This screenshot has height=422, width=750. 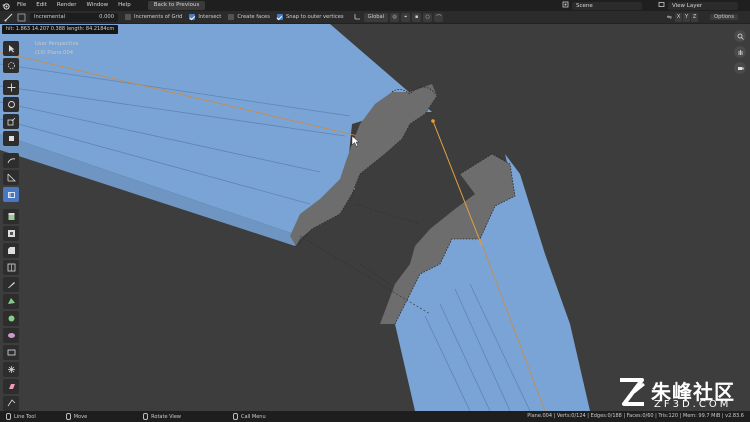 I want to click on rotate-tool-icon, so click(x=11, y=104).